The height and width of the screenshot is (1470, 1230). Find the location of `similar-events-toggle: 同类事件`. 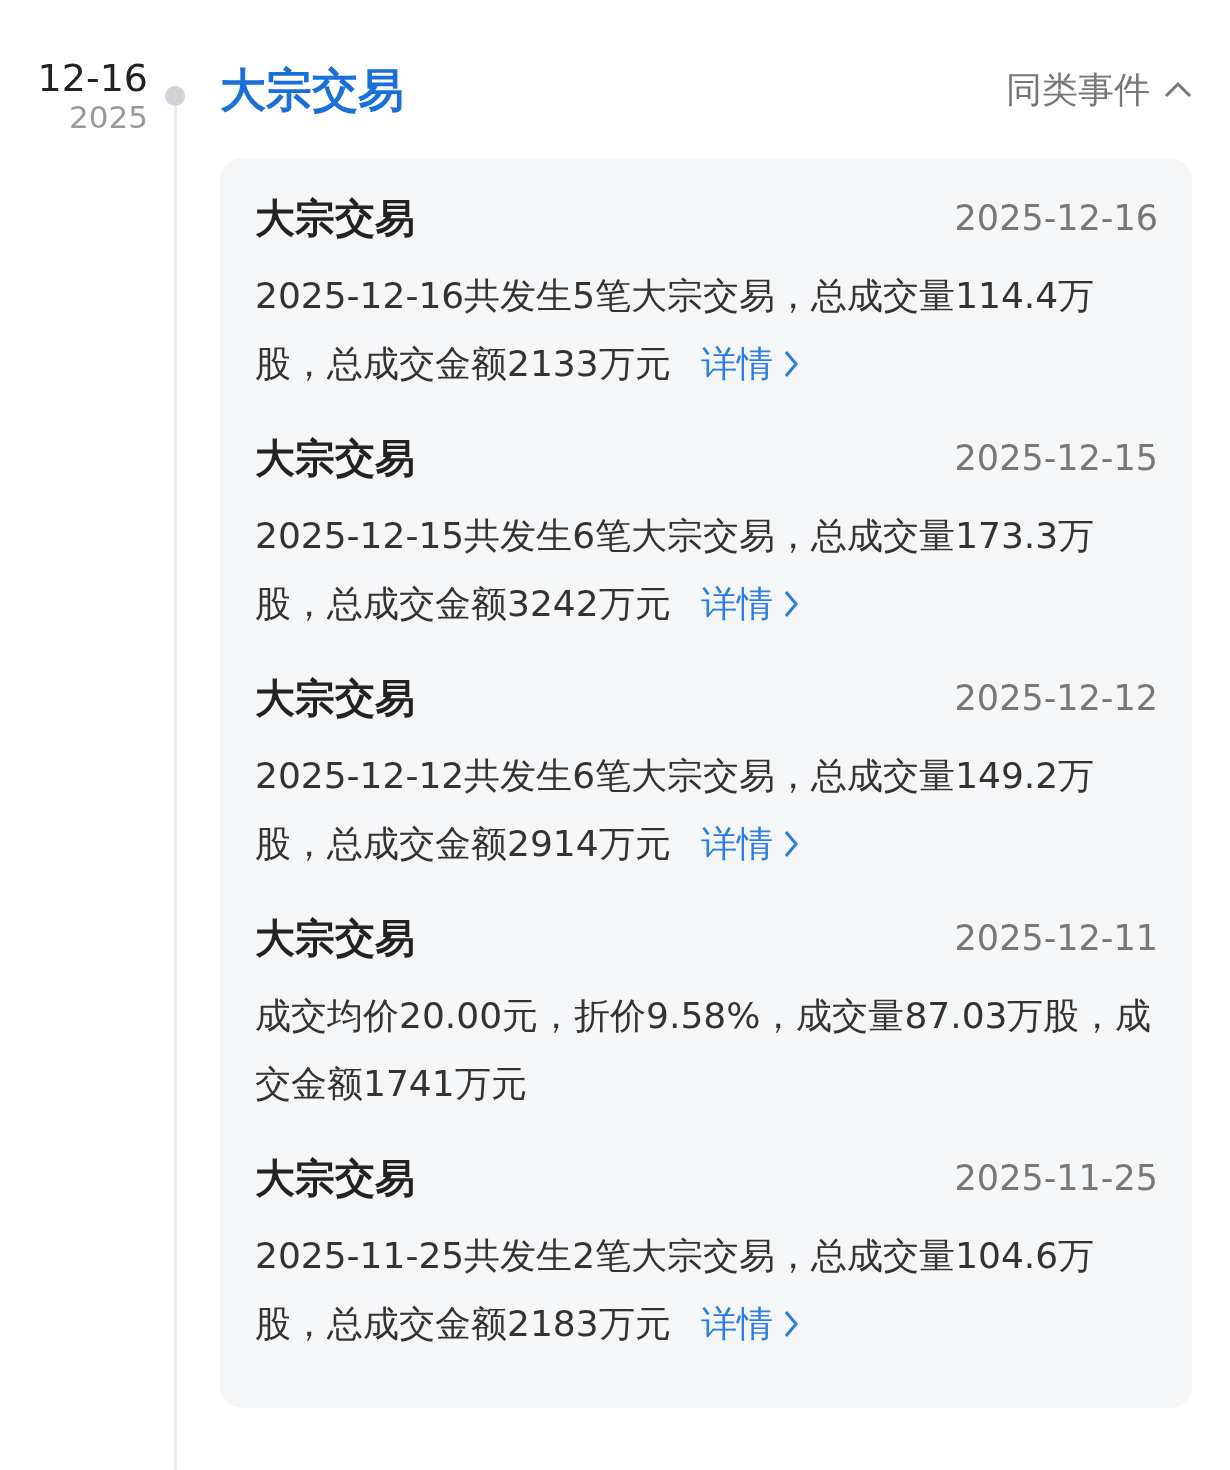

similar-events-toggle: 同类事件 is located at coordinates (1099, 90).